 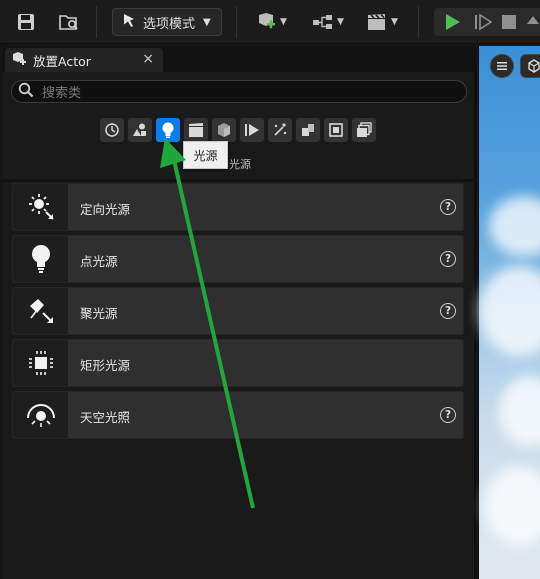 What do you see at coordinates (364, 130) in the screenshot?
I see `layers-icon` at bounding box center [364, 130].